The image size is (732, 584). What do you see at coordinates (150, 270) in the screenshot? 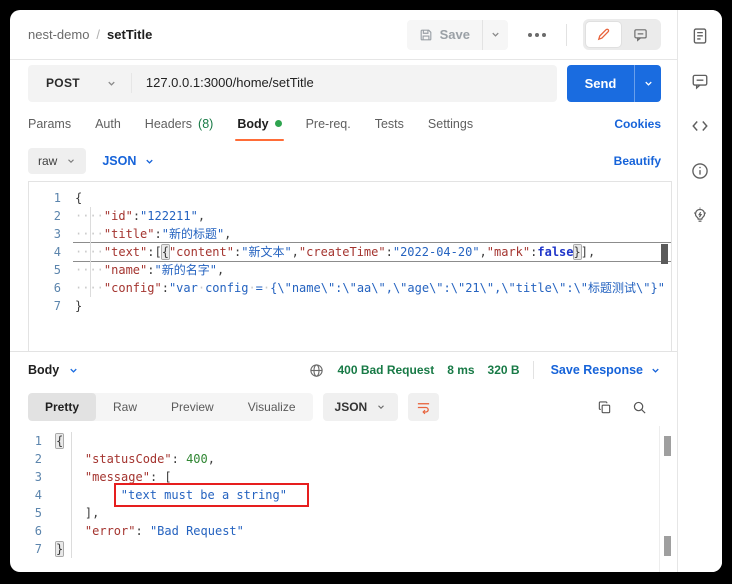
I see `line-content: ····"name":"新的名字",` at bounding box center [150, 270].